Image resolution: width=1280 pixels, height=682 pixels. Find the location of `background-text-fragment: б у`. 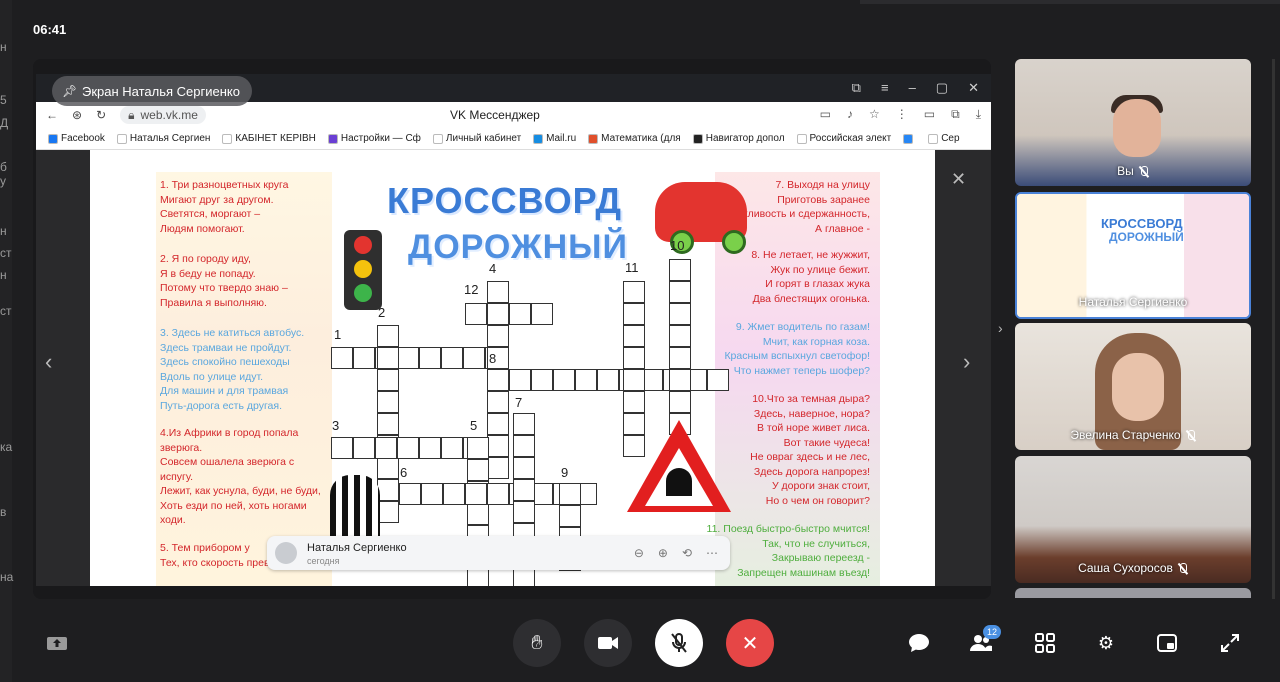

background-text-fragment: б у is located at coordinates (3, 174).